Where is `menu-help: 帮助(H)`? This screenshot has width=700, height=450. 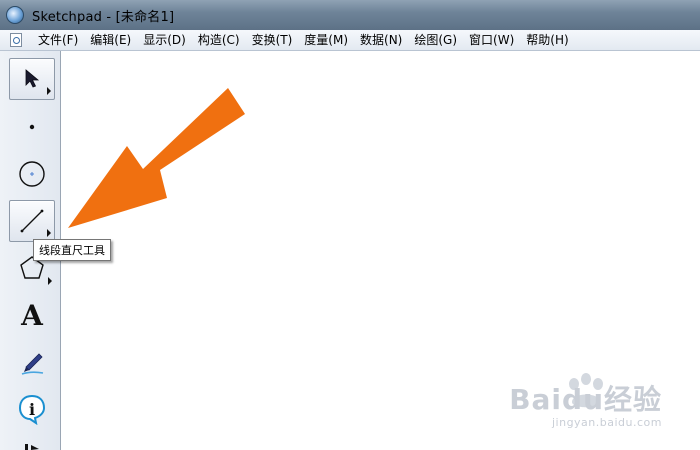 menu-help: 帮助(H) is located at coordinates (547, 40).